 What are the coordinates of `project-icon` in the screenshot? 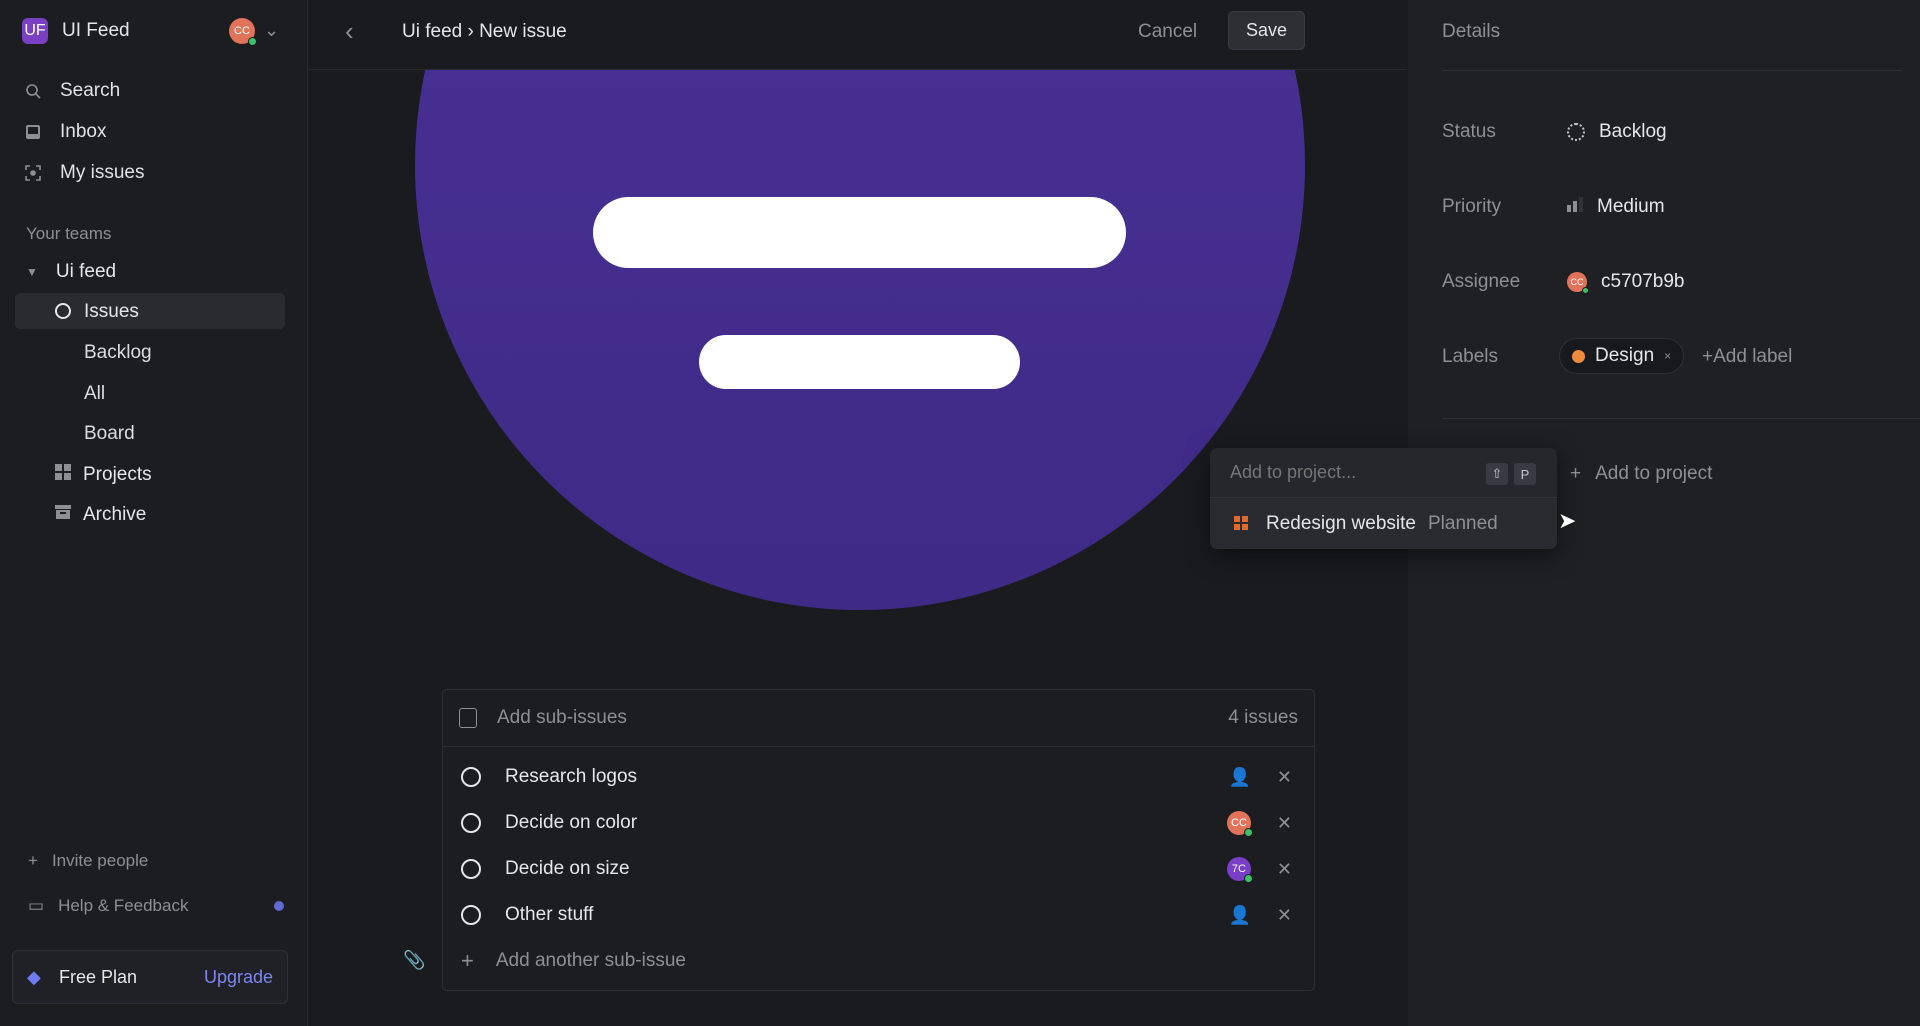 It's located at (1241, 524).